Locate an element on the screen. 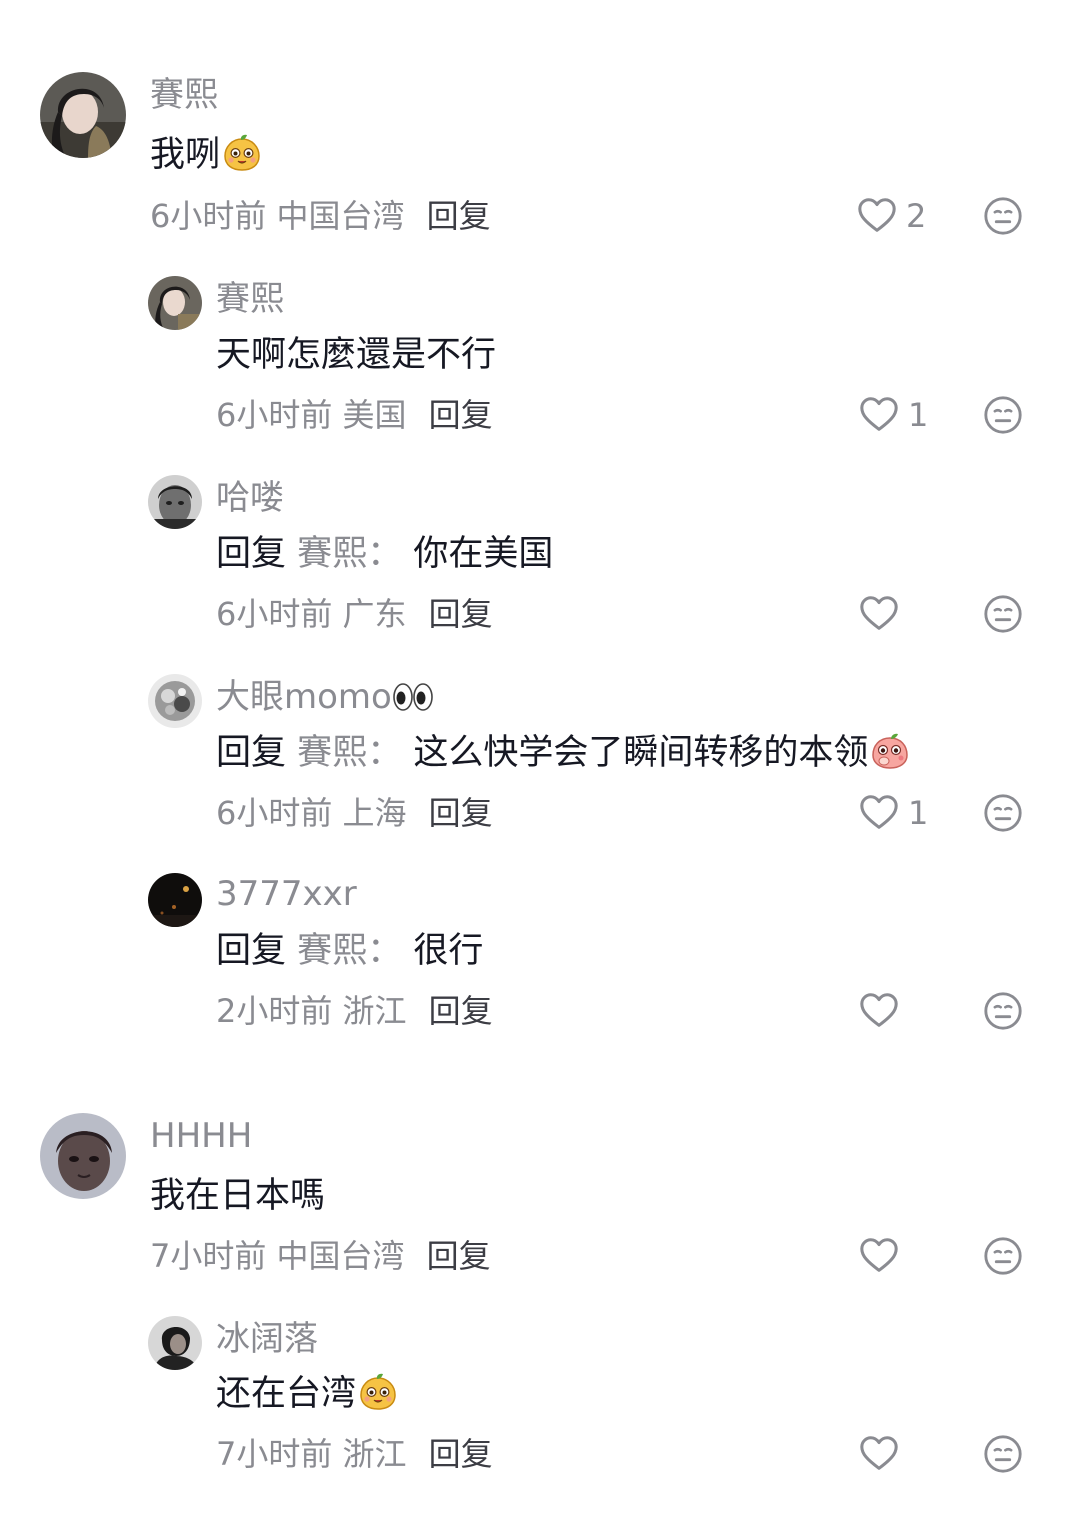 The height and width of the screenshot is (1516, 1080). comment-username: HHHH is located at coordinates (201, 1136).